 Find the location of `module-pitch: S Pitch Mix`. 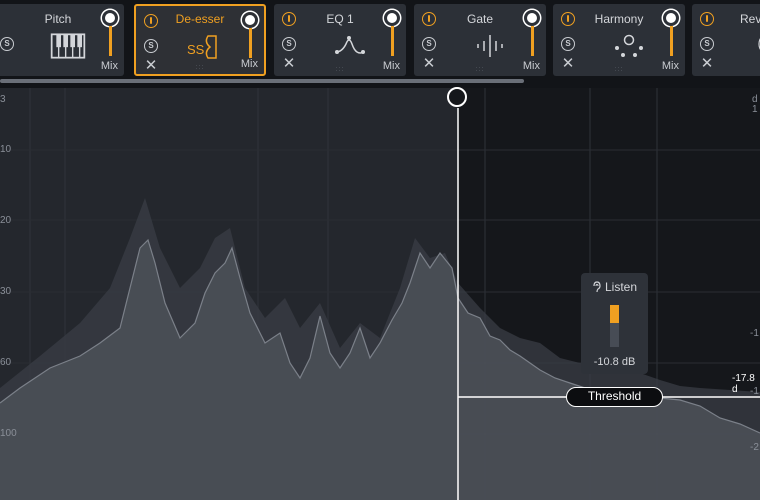

module-pitch: S Pitch Mix is located at coordinates (62, 40).